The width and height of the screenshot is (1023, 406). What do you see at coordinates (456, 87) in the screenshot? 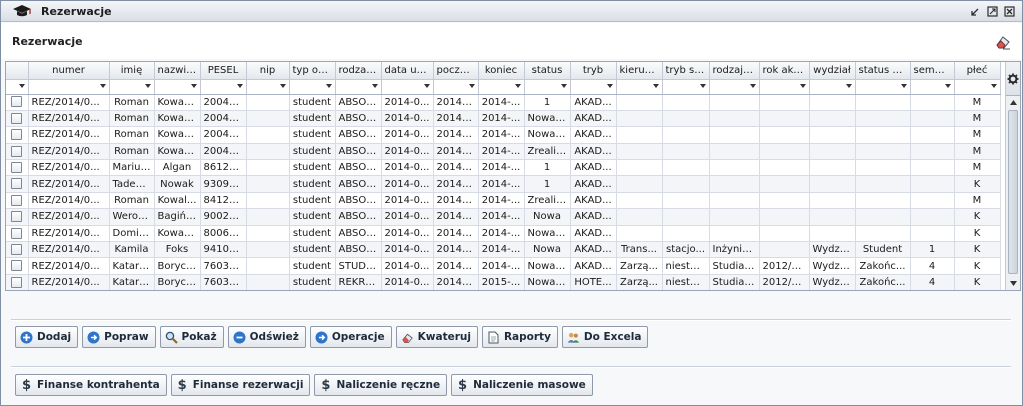
I see `filter-poczatek` at bounding box center [456, 87].